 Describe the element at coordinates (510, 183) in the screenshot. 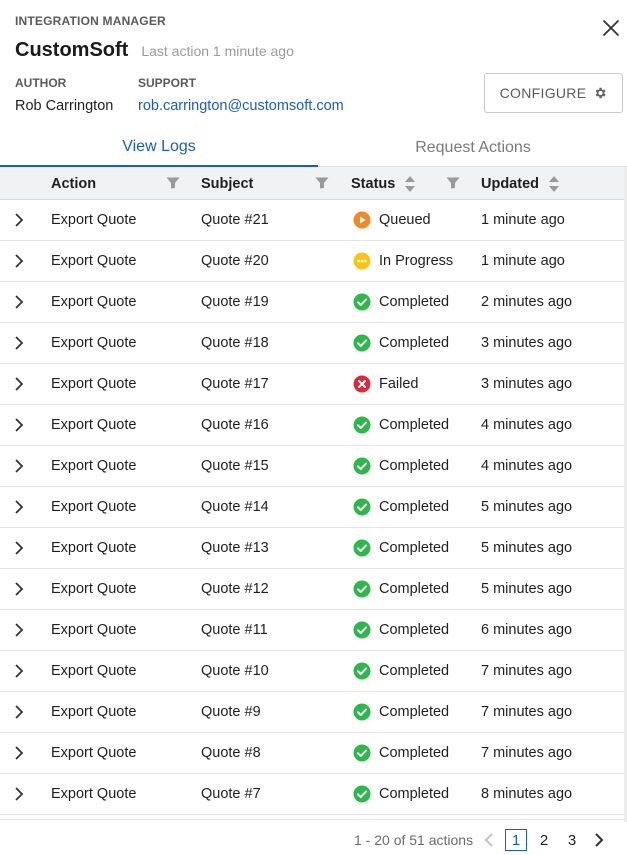

I see `column-header-updated: Updated` at that location.